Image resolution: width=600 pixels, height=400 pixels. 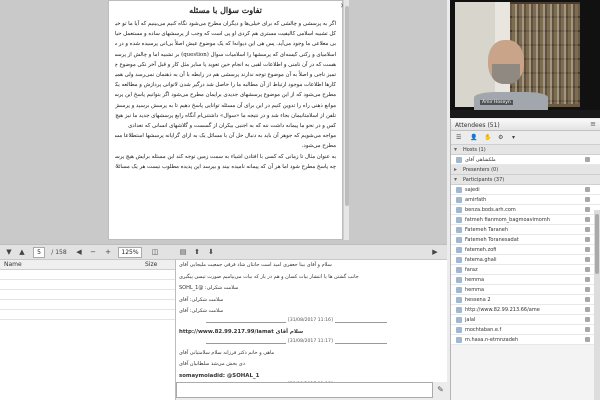 I want to click on document-icon: ▤, so click(x=183, y=252).